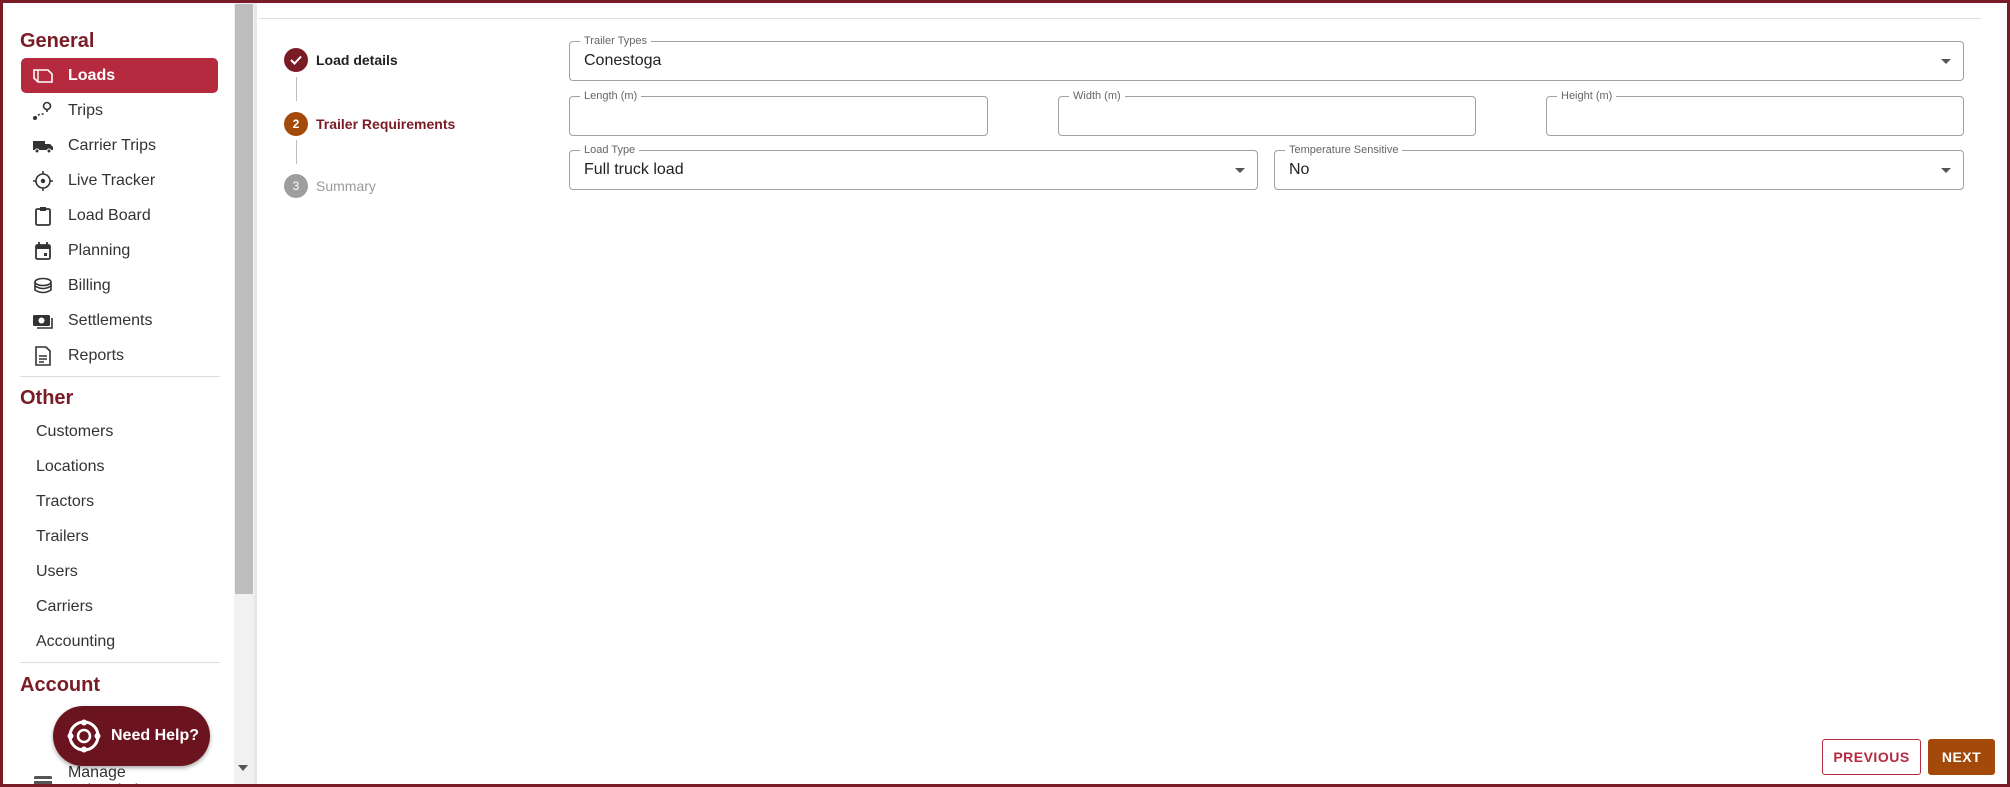  Describe the element at coordinates (43, 216) in the screenshot. I see `clipboard-icon` at that location.